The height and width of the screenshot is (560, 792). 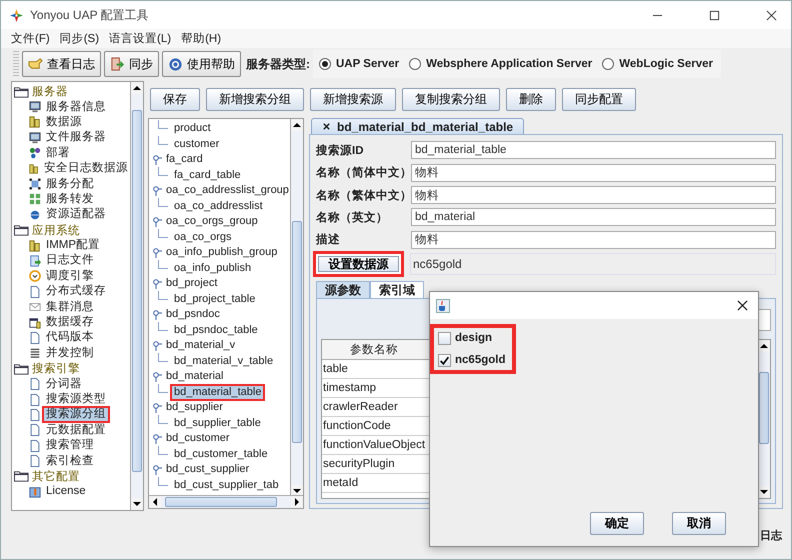 I want to click on tree-group: 搜索引擎, so click(x=56, y=368).